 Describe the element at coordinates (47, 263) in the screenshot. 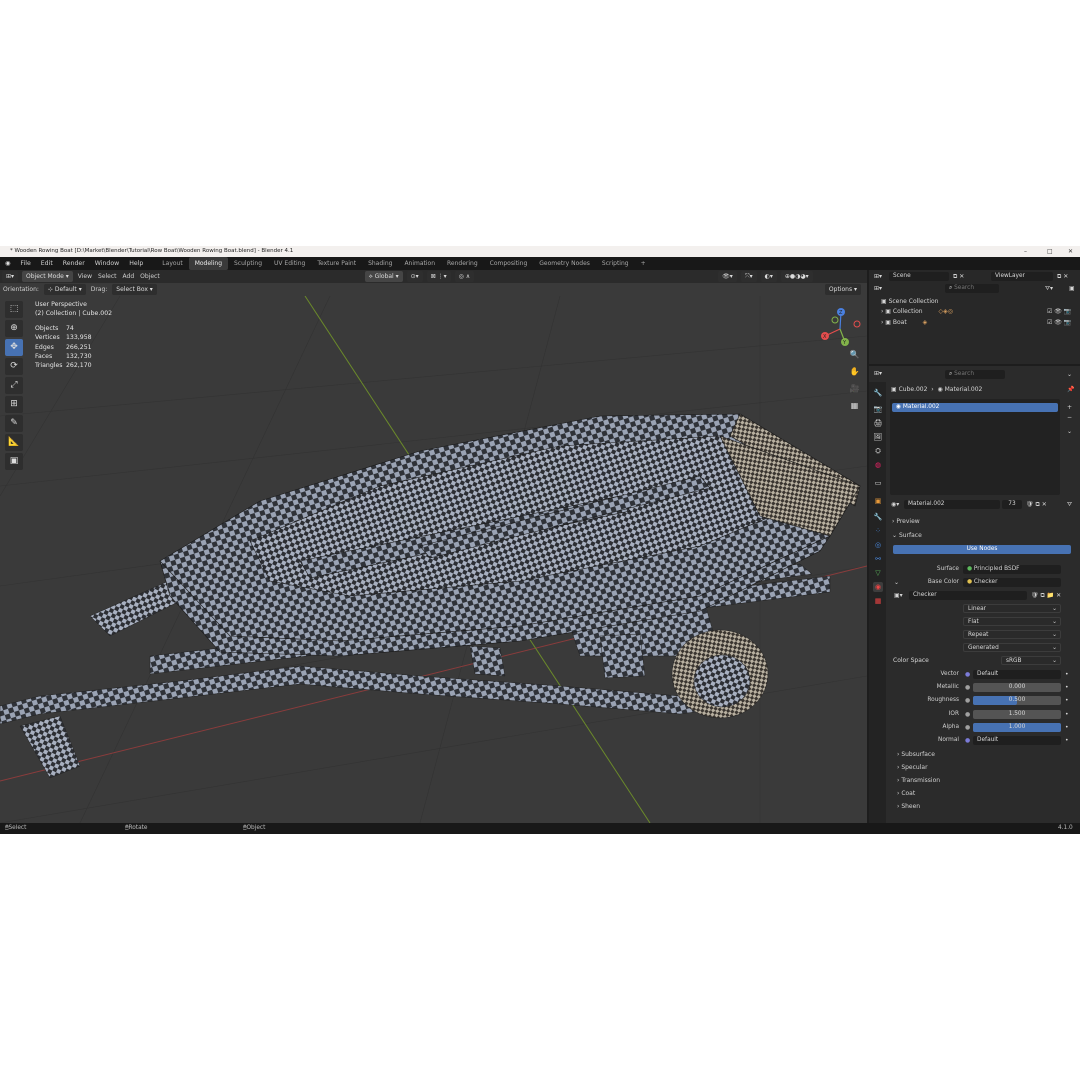

I see `menu-edit: Edit` at that location.